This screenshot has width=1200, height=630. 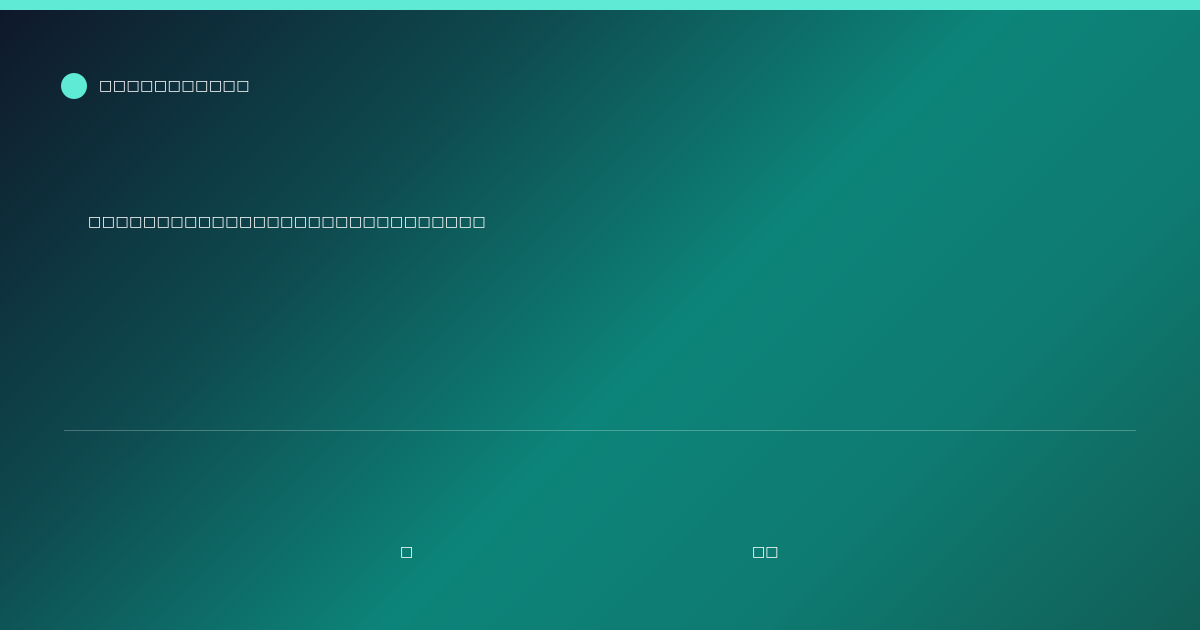 I want to click on brand: □□□□□□□□□□□, so click(x=155, y=86).